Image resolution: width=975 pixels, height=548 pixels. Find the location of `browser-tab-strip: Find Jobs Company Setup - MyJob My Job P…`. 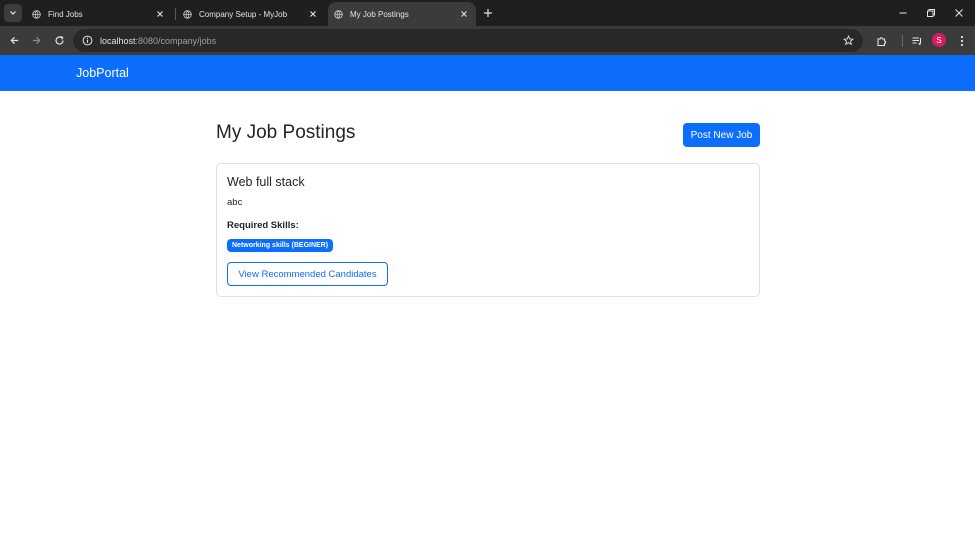

browser-tab-strip: Find Jobs Company Setup - MyJob My Job P… is located at coordinates (487, 13).